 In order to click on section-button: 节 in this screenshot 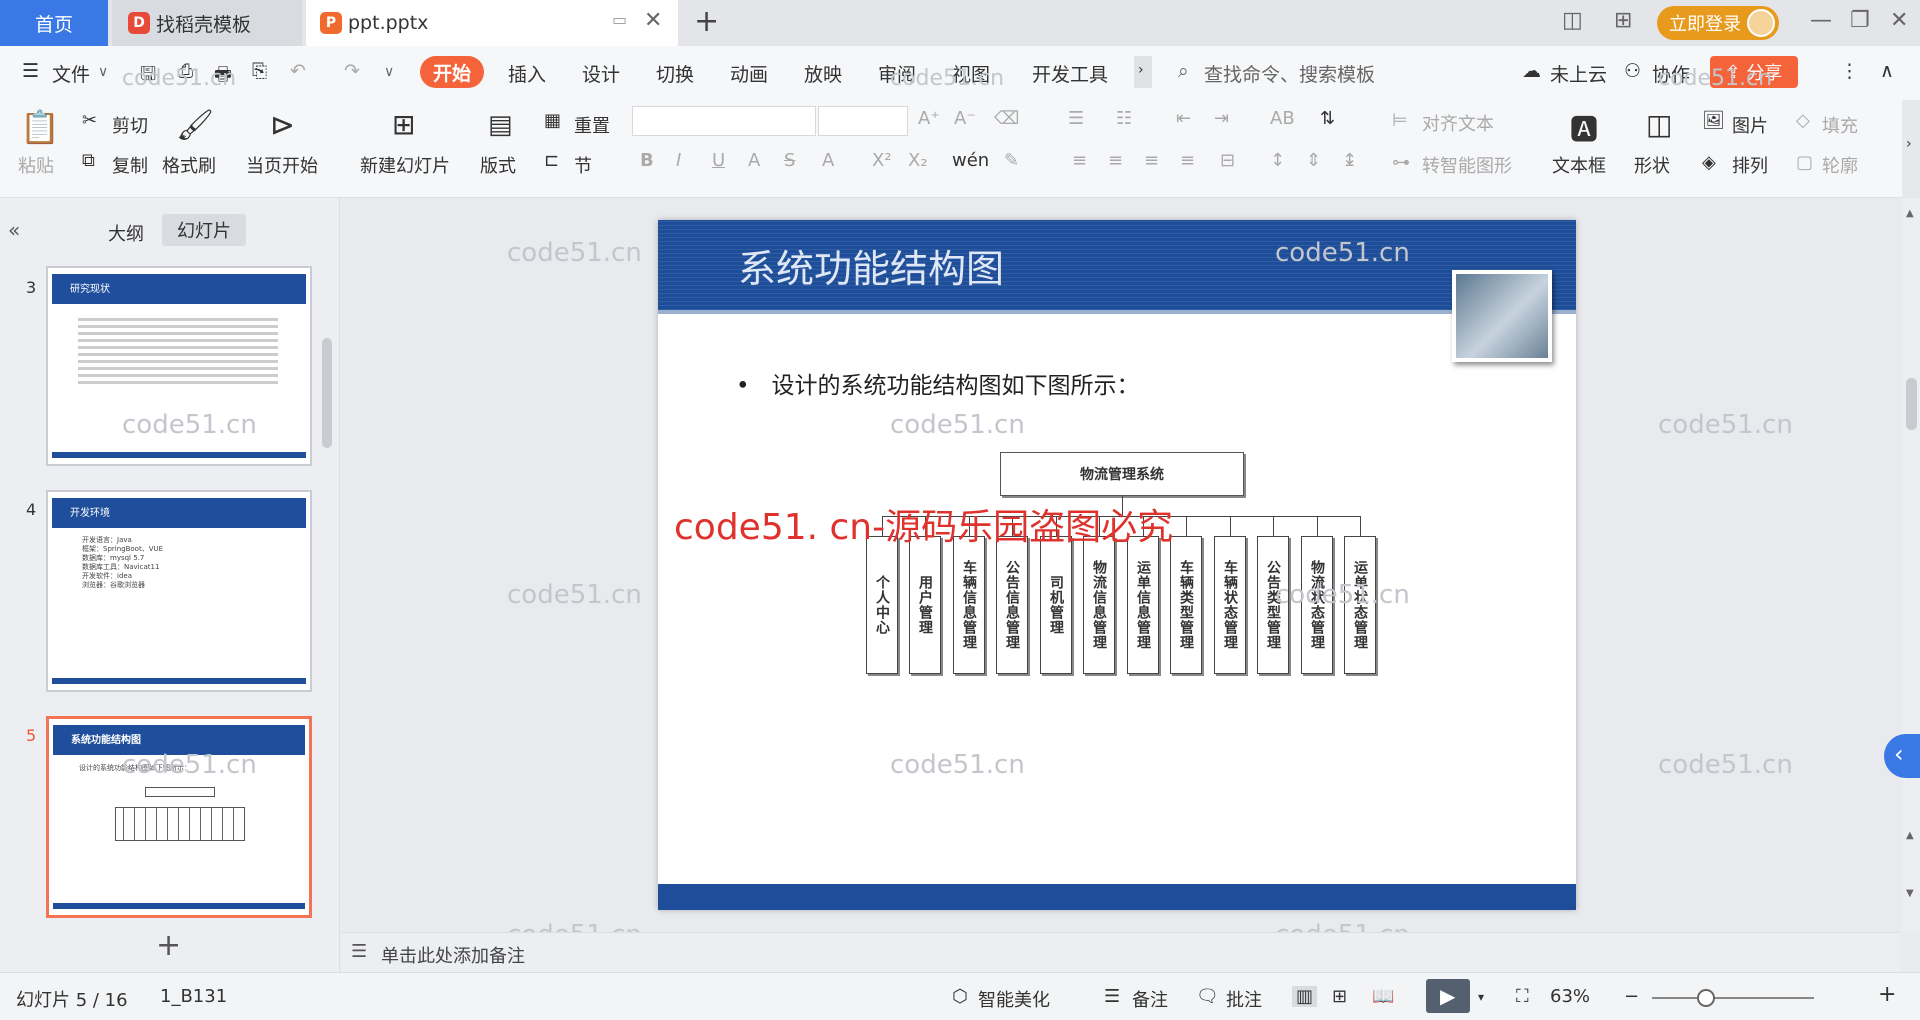, I will do `click(583, 165)`.